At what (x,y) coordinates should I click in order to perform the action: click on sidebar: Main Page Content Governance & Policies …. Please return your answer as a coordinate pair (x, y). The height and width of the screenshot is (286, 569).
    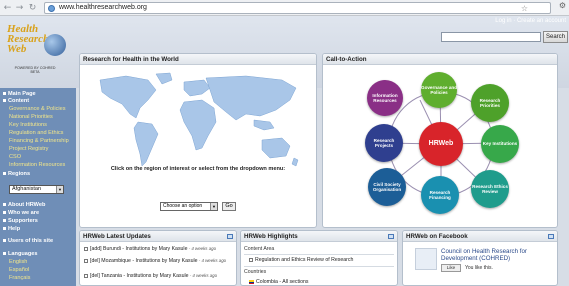
    Looking at the image, I should click on (38, 187).